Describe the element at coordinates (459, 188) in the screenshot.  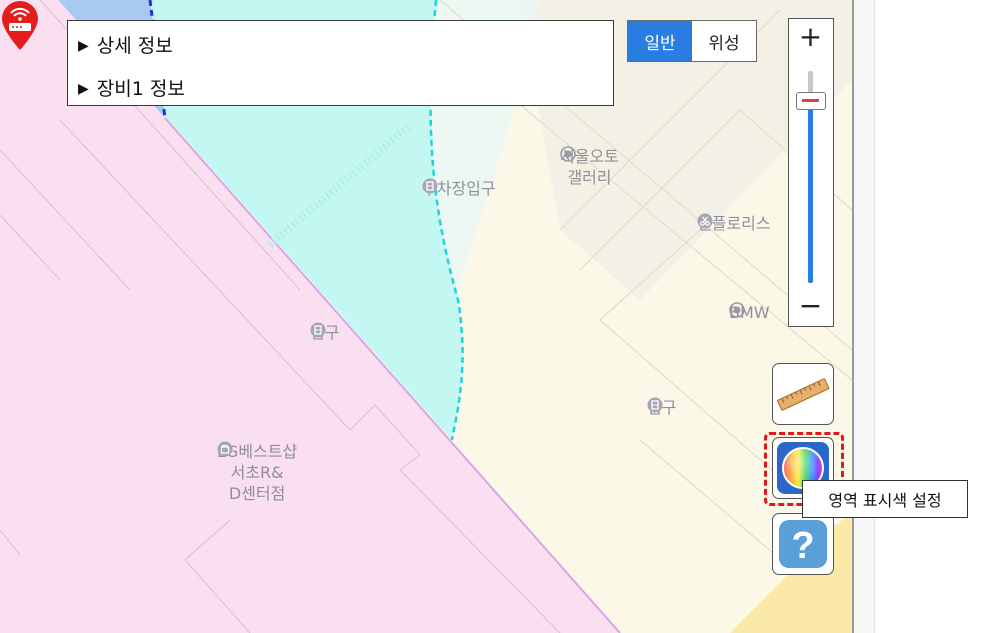
I see `poi-parking-entrance: 주차장입구` at that location.